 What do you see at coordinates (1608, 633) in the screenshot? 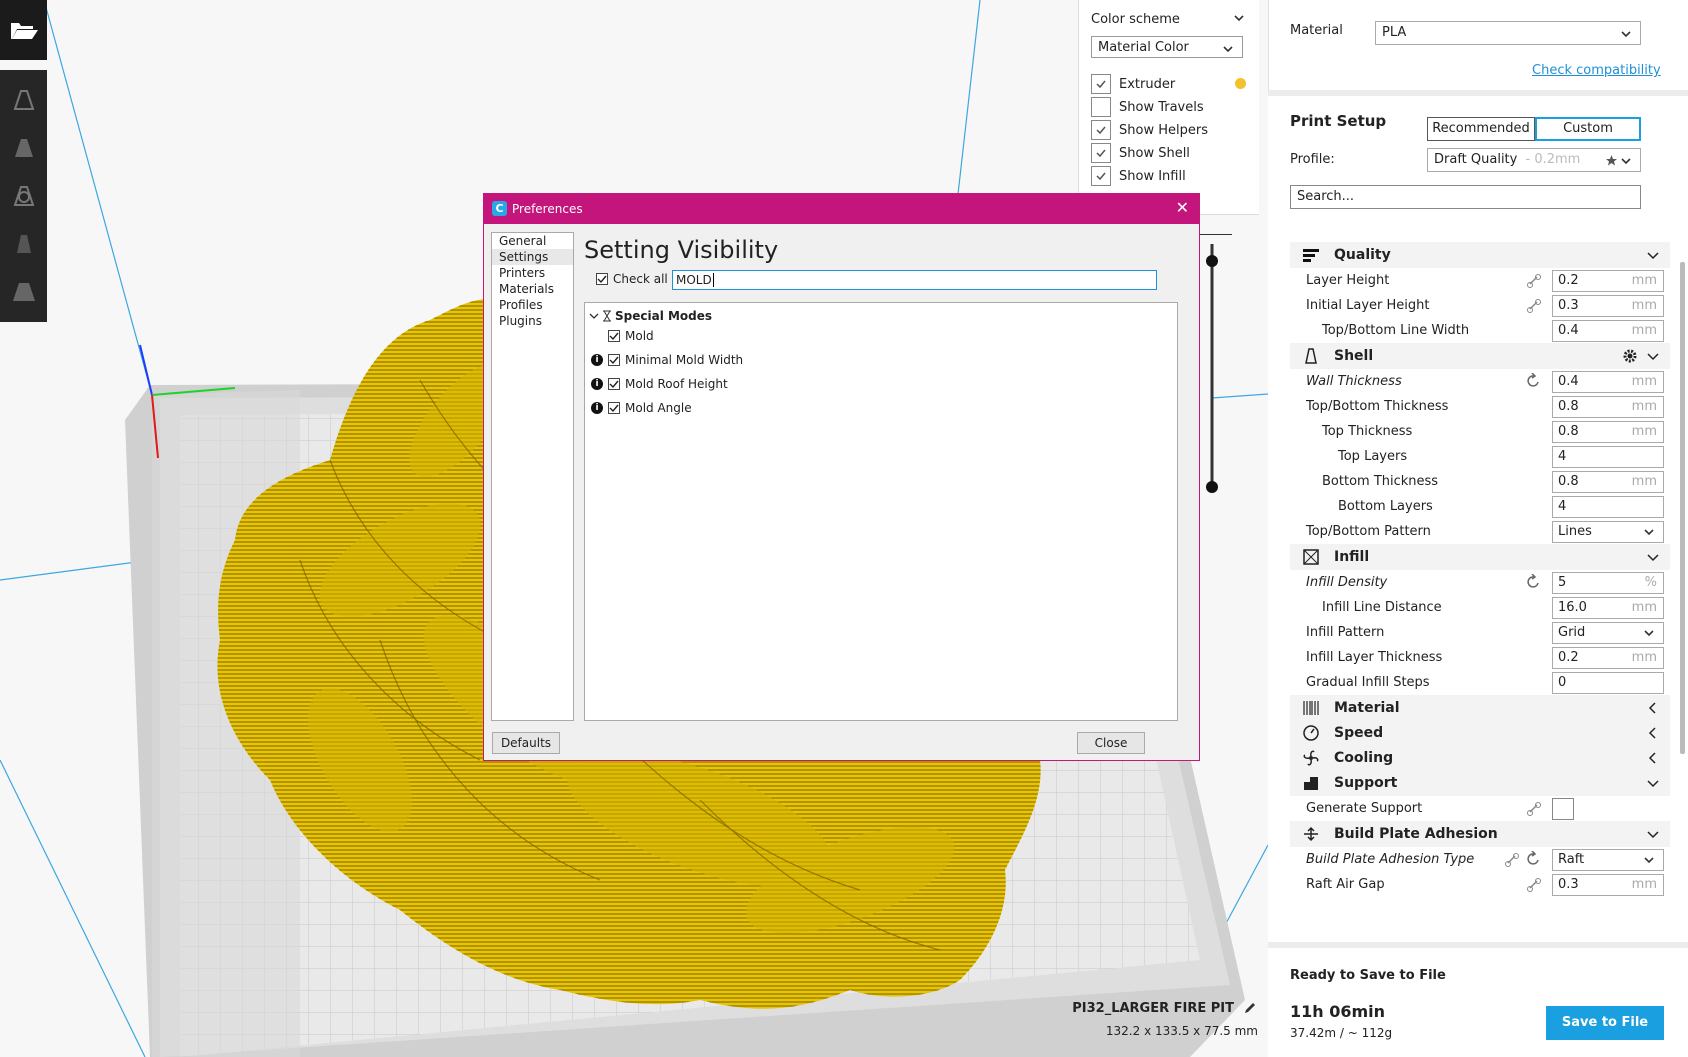
I see `infill-pattern-select: Grid` at bounding box center [1608, 633].